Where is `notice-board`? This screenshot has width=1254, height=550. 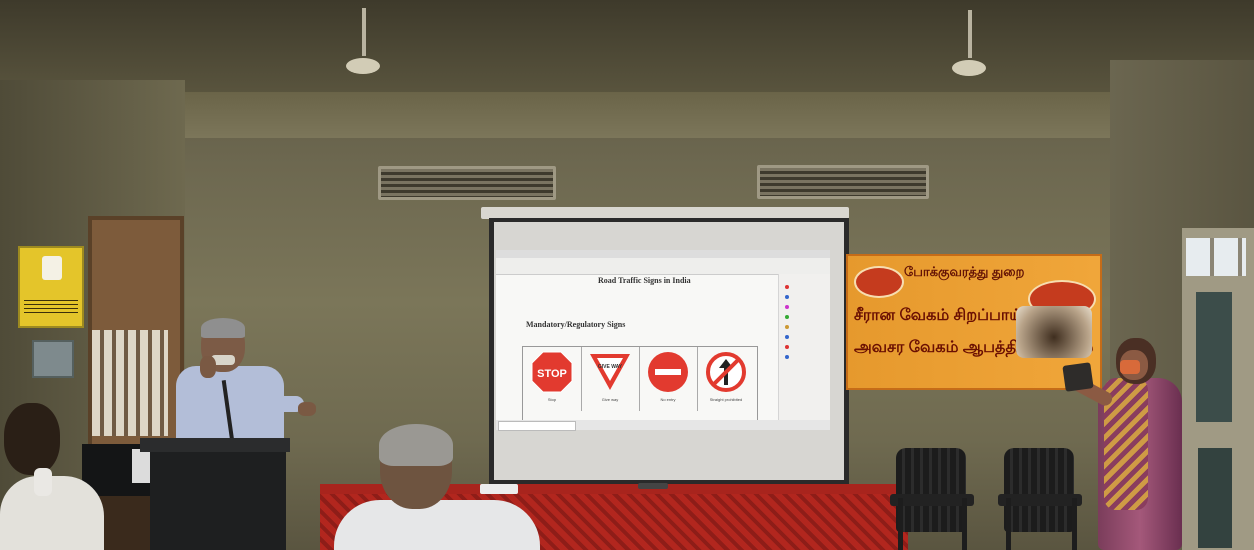
notice-board is located at coordinates (51, 287).